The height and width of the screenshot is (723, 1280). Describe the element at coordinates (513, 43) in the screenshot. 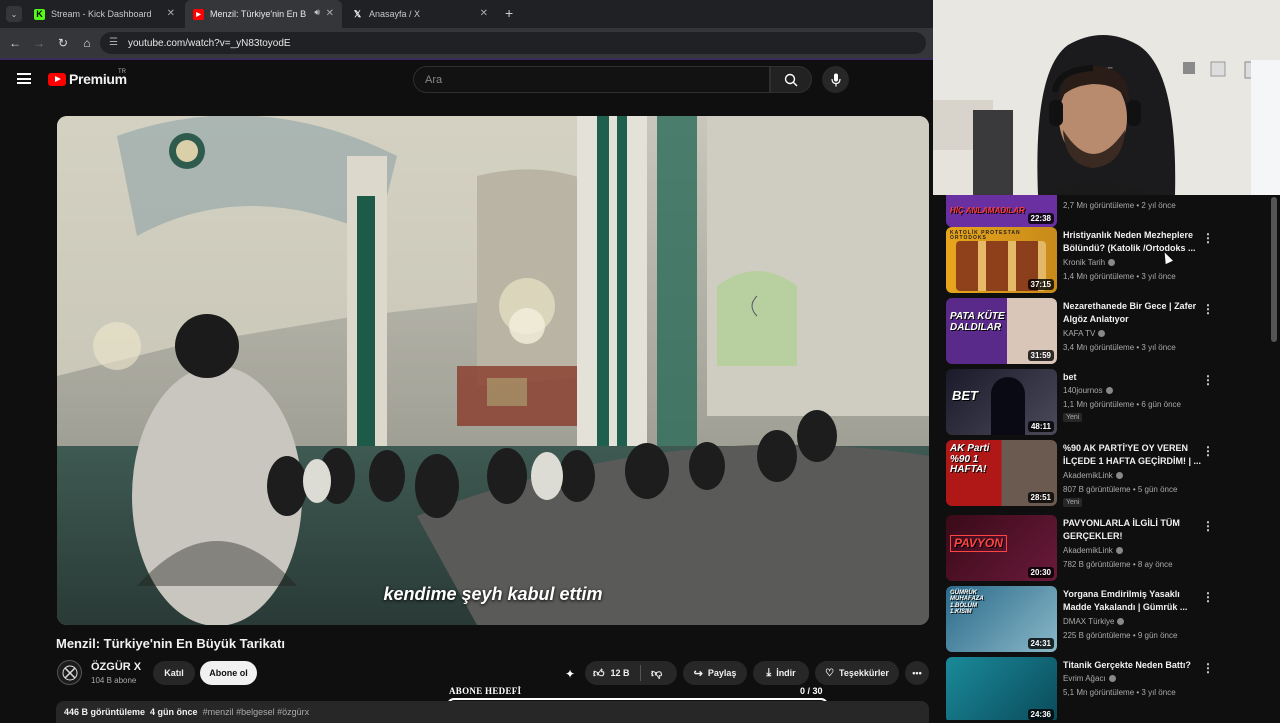

I see `url-field: ☰ youtube.com/watch?v=_yN83toyodE` at that location.